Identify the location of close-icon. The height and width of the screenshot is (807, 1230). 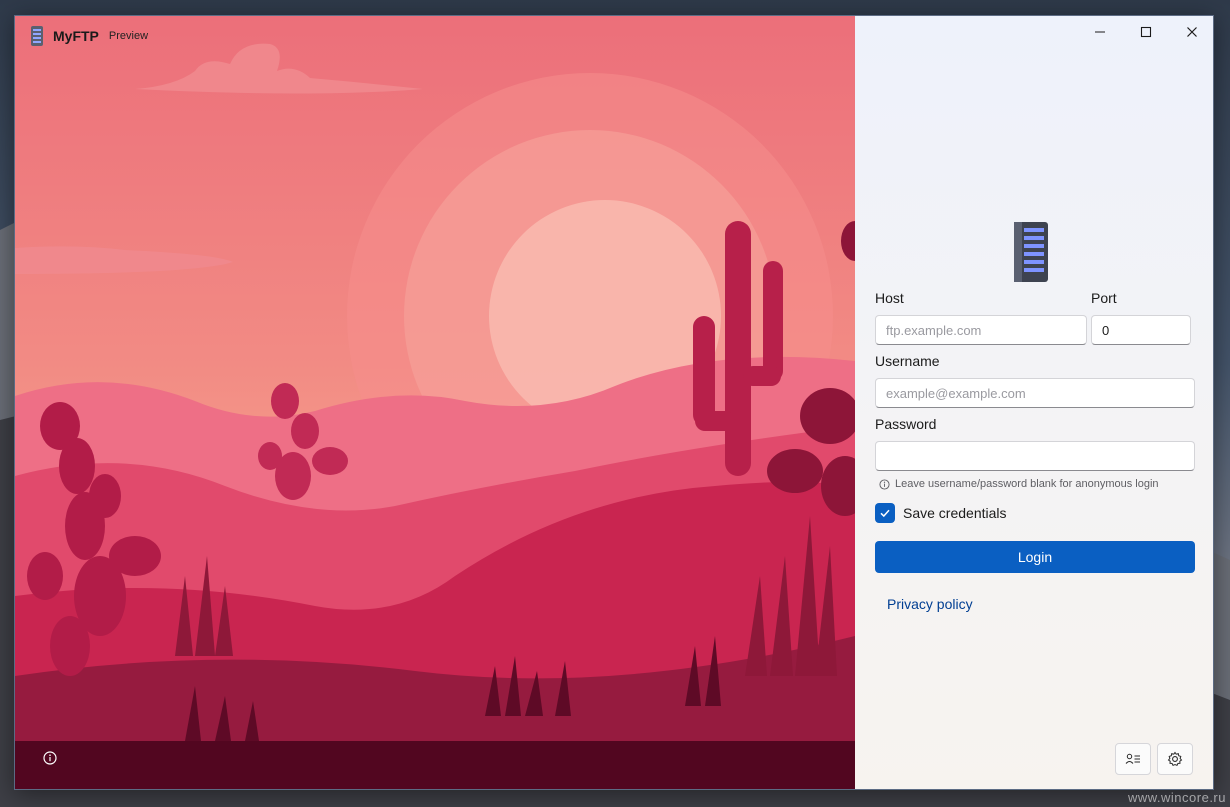
(1192, 32).